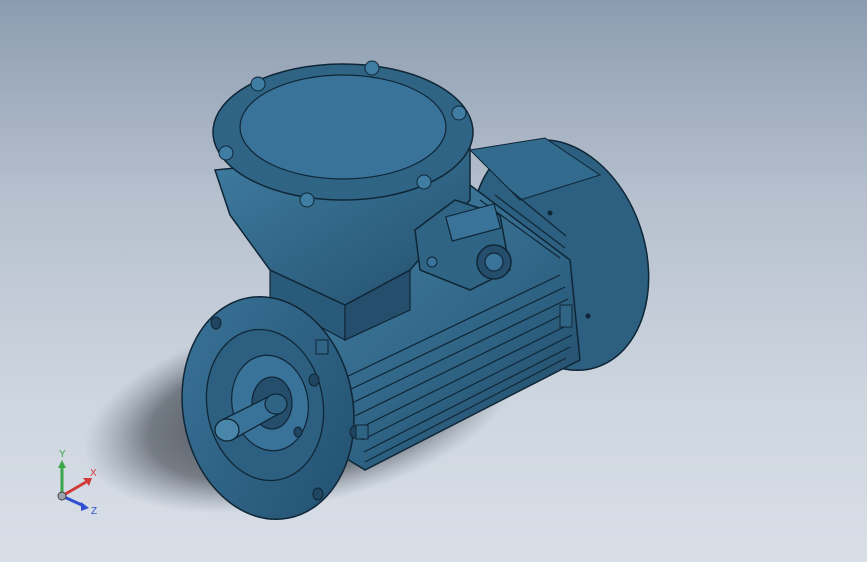 The height and width of the screenshot is (562, 867). What do you see at coordinates (94, 511) in the screenshot?
I see `z-axis-label: Z` at bounding box center [94, 511].